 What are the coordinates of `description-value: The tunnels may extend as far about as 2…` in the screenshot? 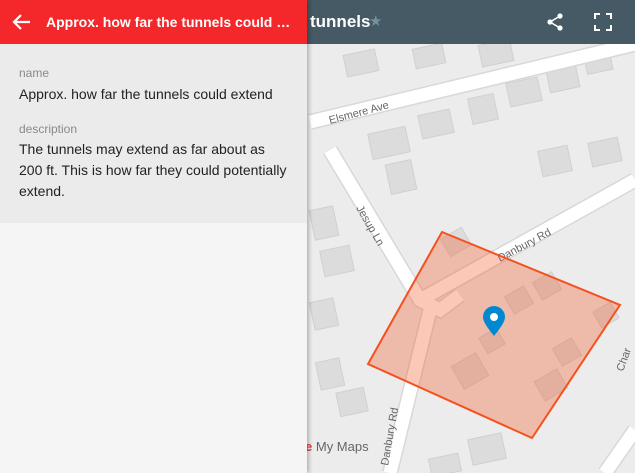 It's located at (153, 170).